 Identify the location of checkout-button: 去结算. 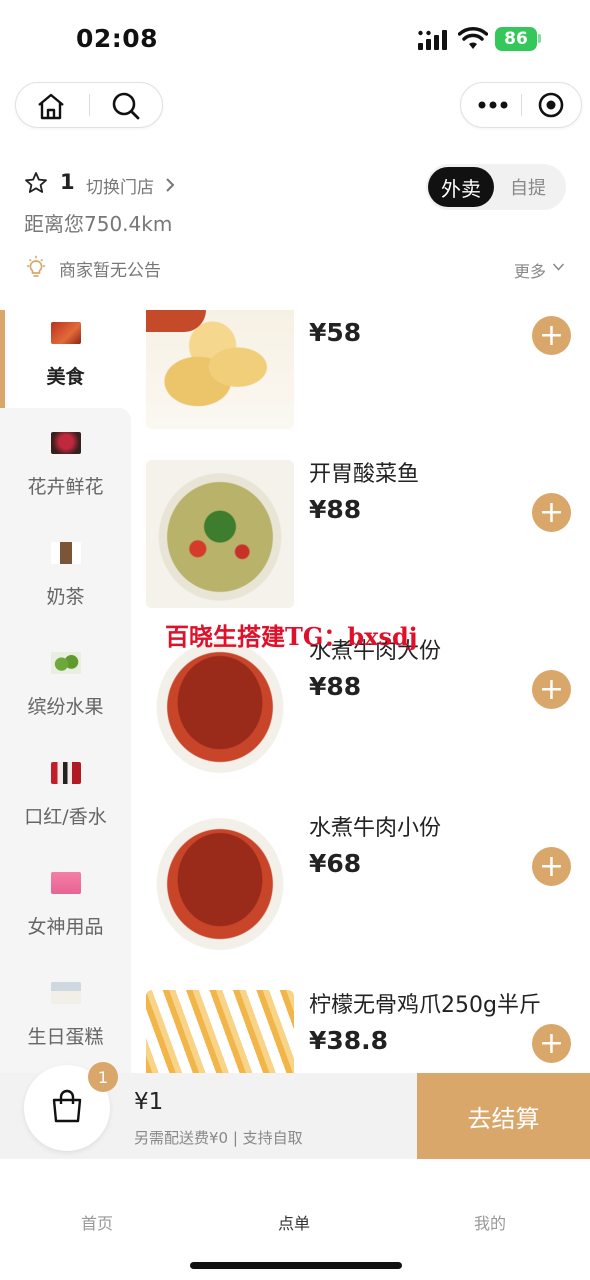
(503, 1116).